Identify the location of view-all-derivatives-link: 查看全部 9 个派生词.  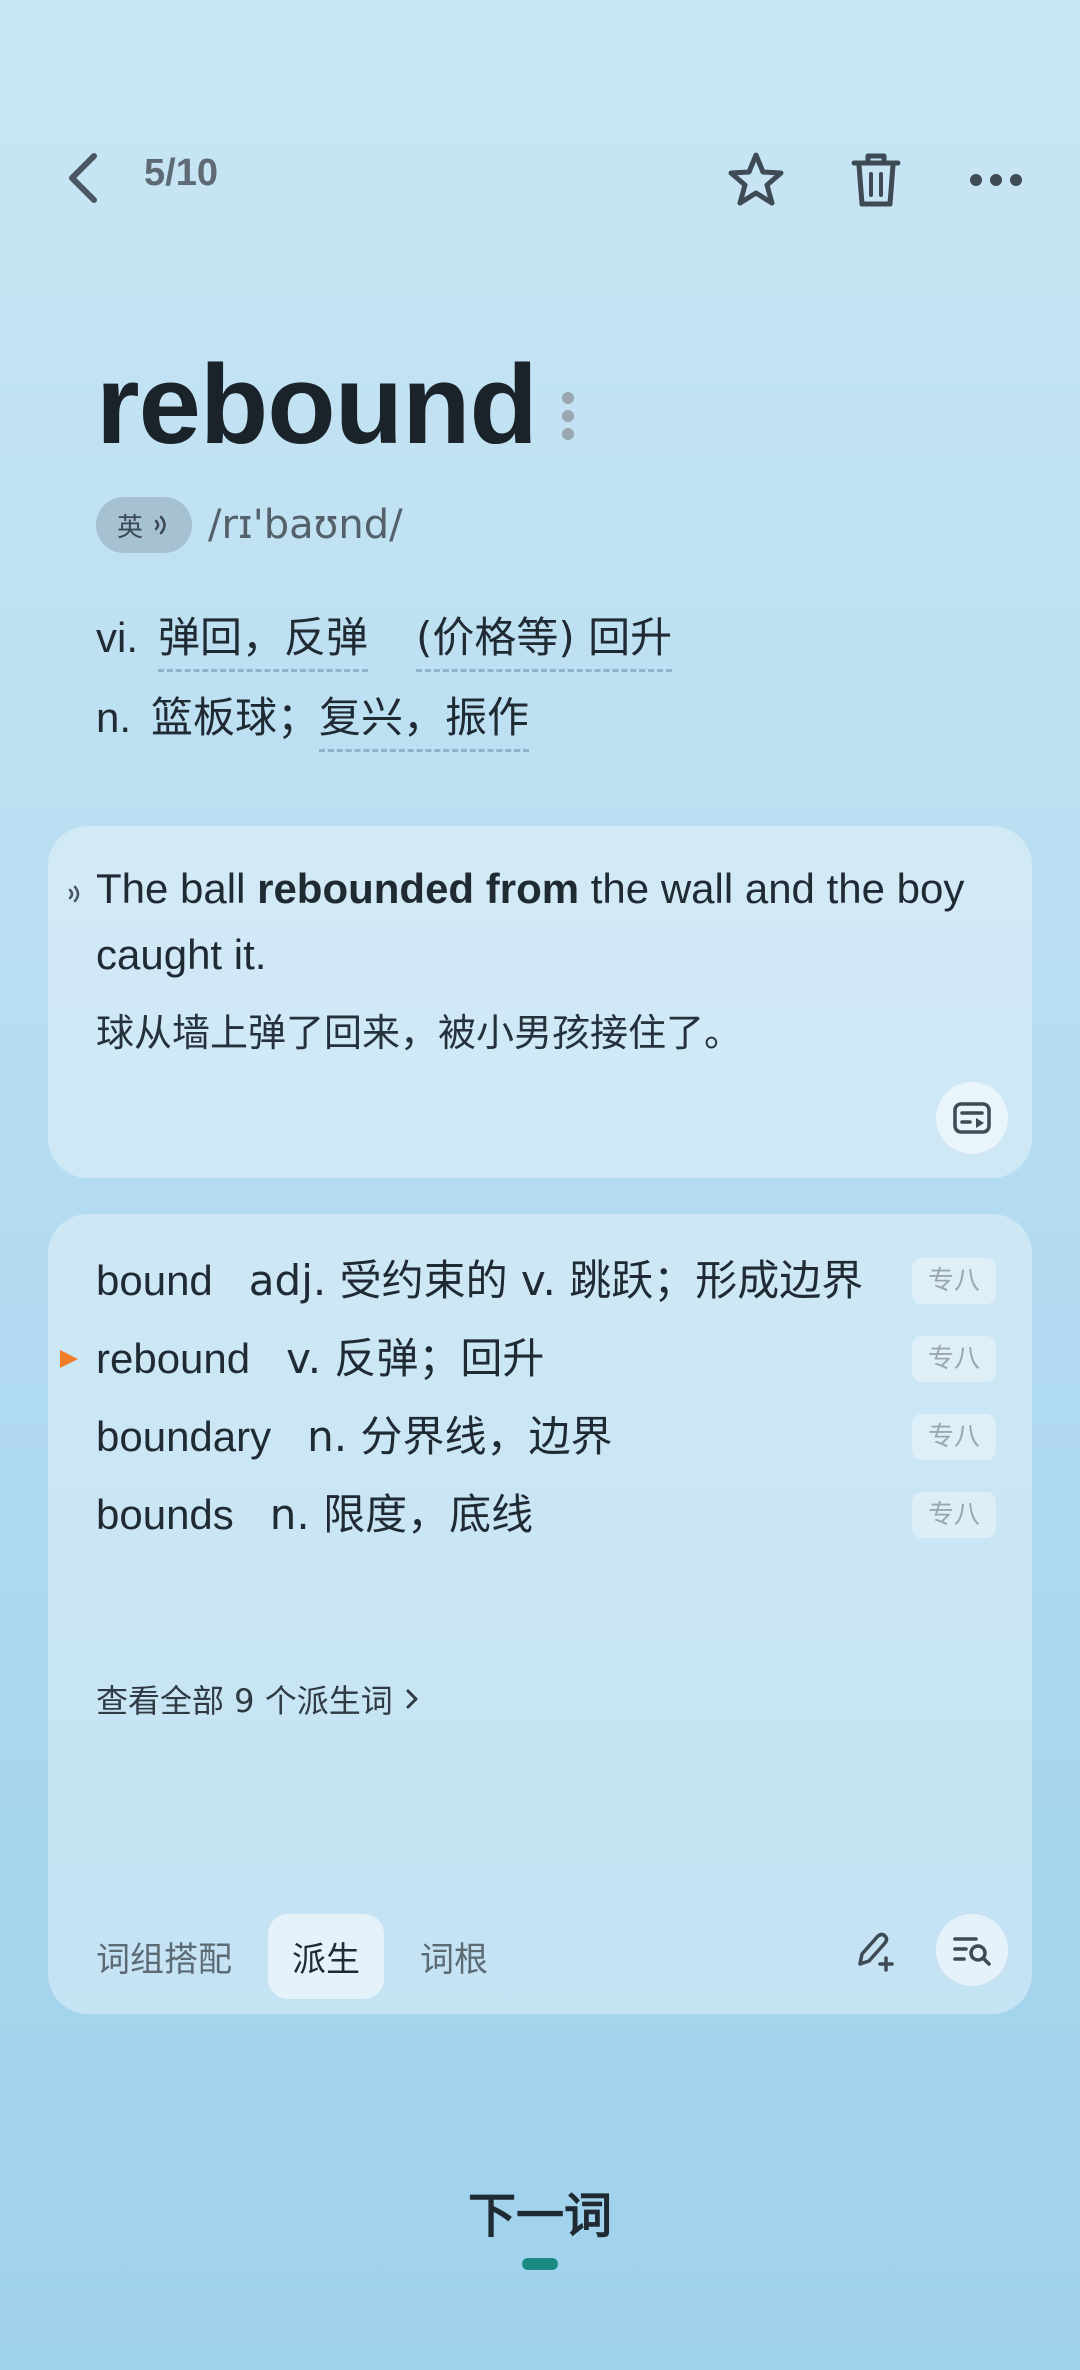
(257, 1699).